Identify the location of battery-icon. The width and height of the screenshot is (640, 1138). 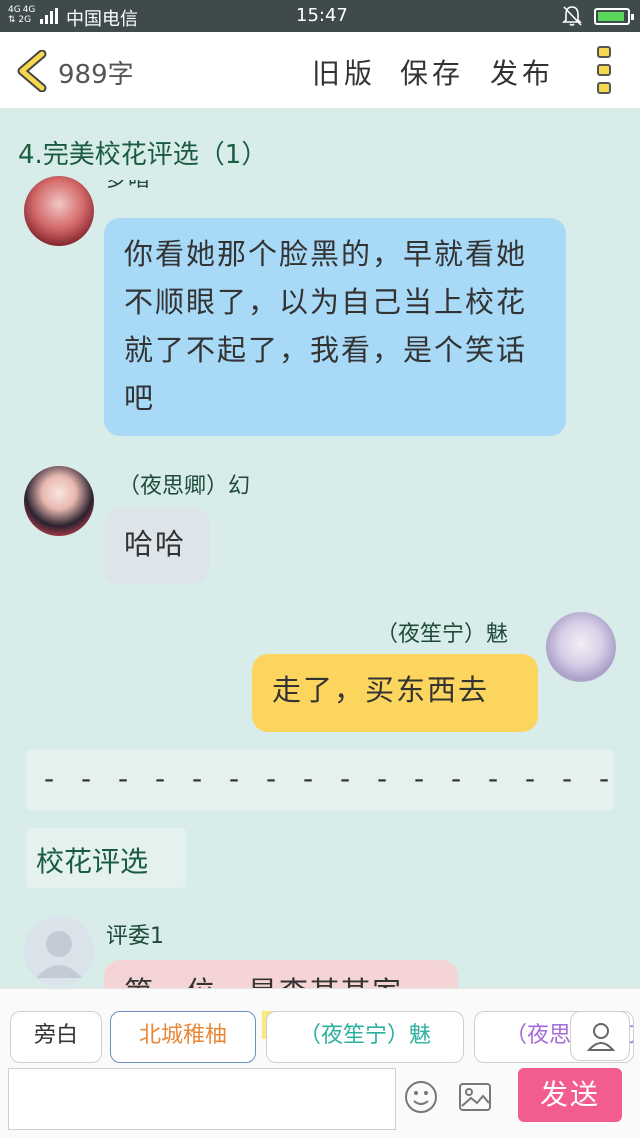
(614, 16).